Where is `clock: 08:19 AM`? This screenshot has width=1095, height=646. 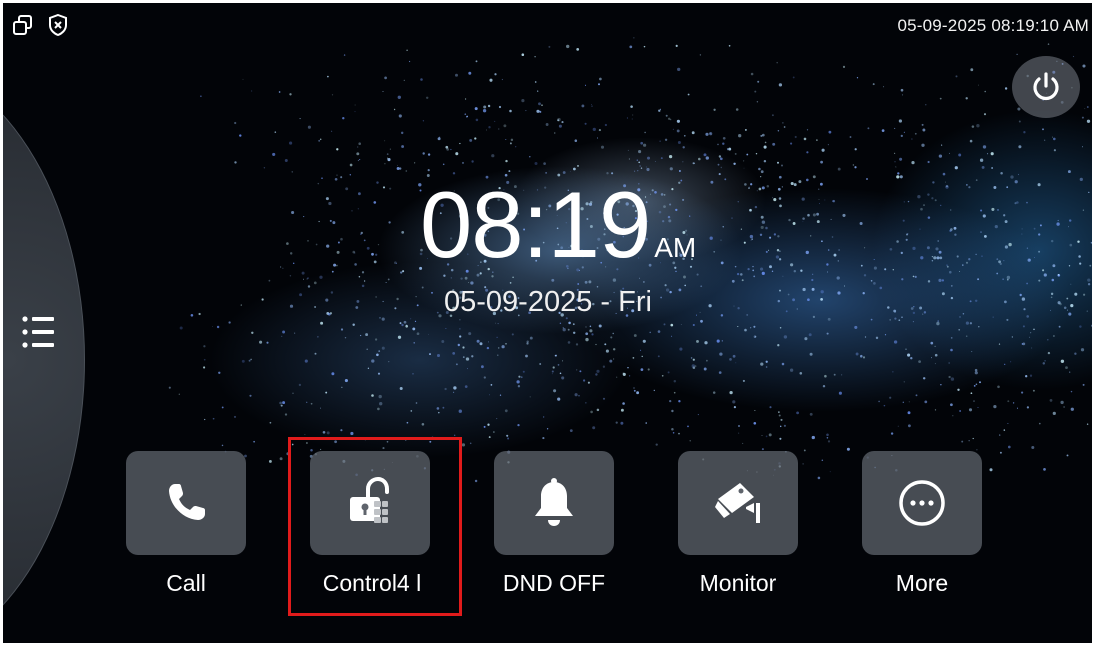 clock: 08:19 AM is located at coordinates (558, 228).